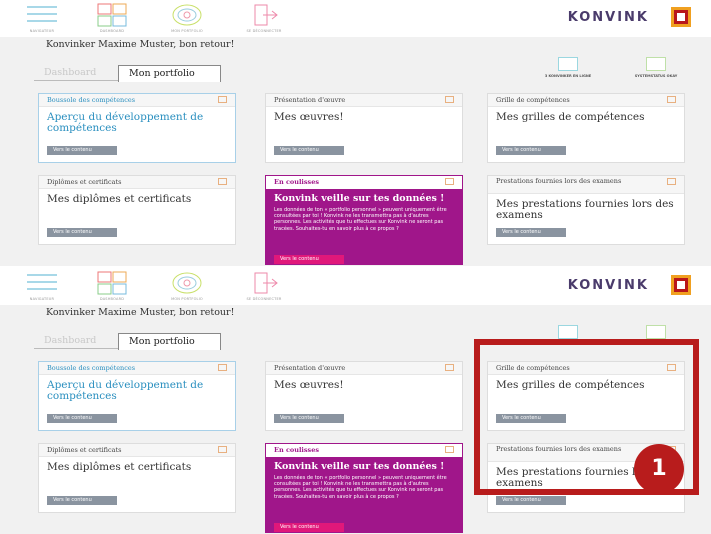  What do you see at coordinates (659, 469) in the screenshot?
I see `step-number-badge: 1` at bounding box center [659, 469].